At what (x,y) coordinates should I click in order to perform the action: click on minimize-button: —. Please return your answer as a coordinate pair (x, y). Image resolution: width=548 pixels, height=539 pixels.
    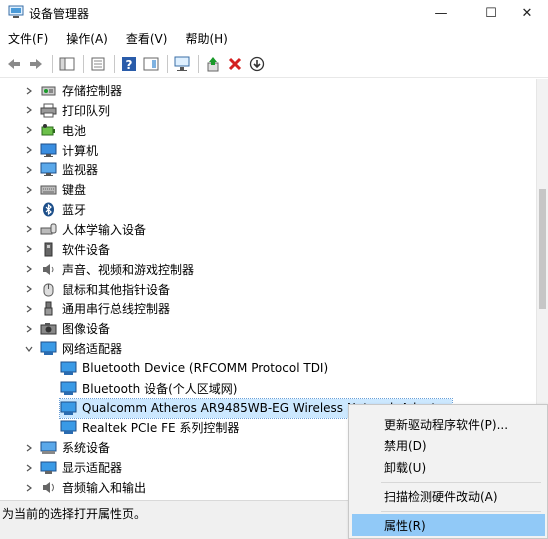
    Looking at the image, I should click on (441, 13).